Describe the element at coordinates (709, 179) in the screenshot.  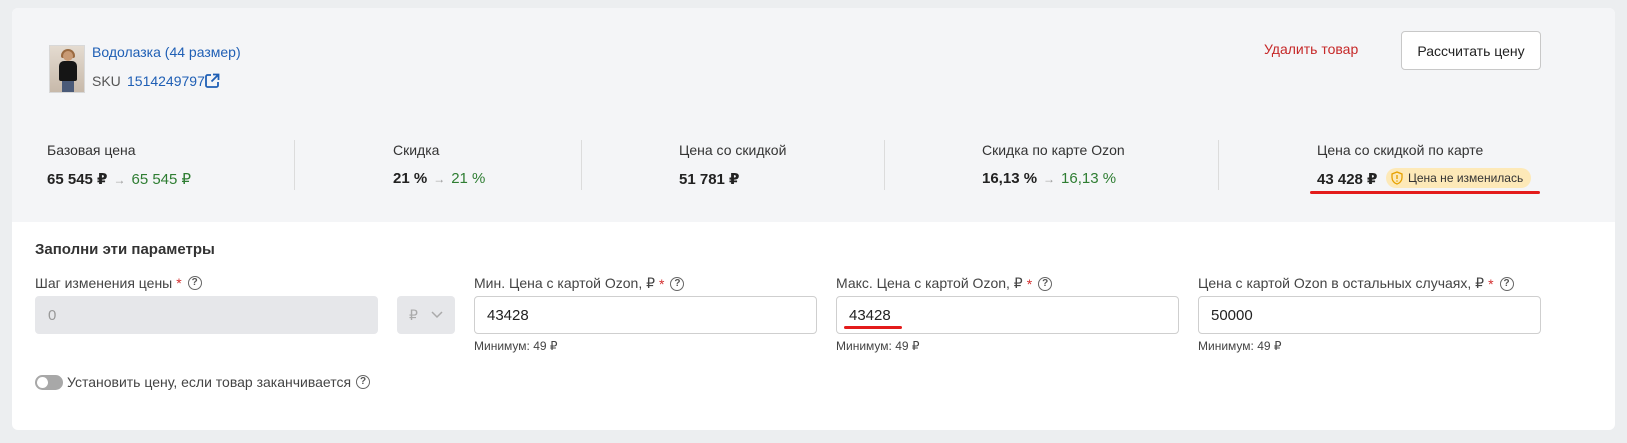
I see `discounted-price-value: 51 781 ₽` at that location.